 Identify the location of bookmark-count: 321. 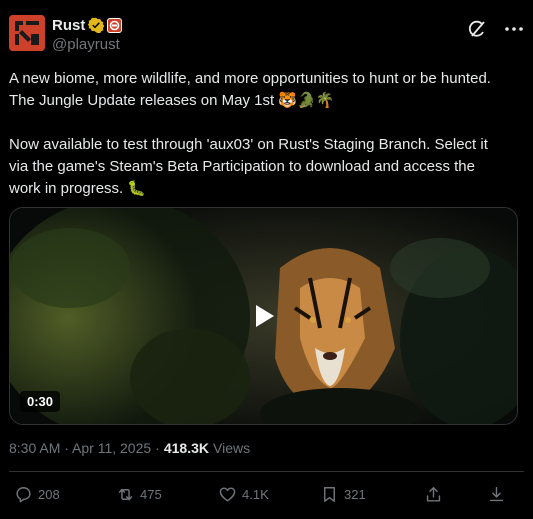
(355, 494).